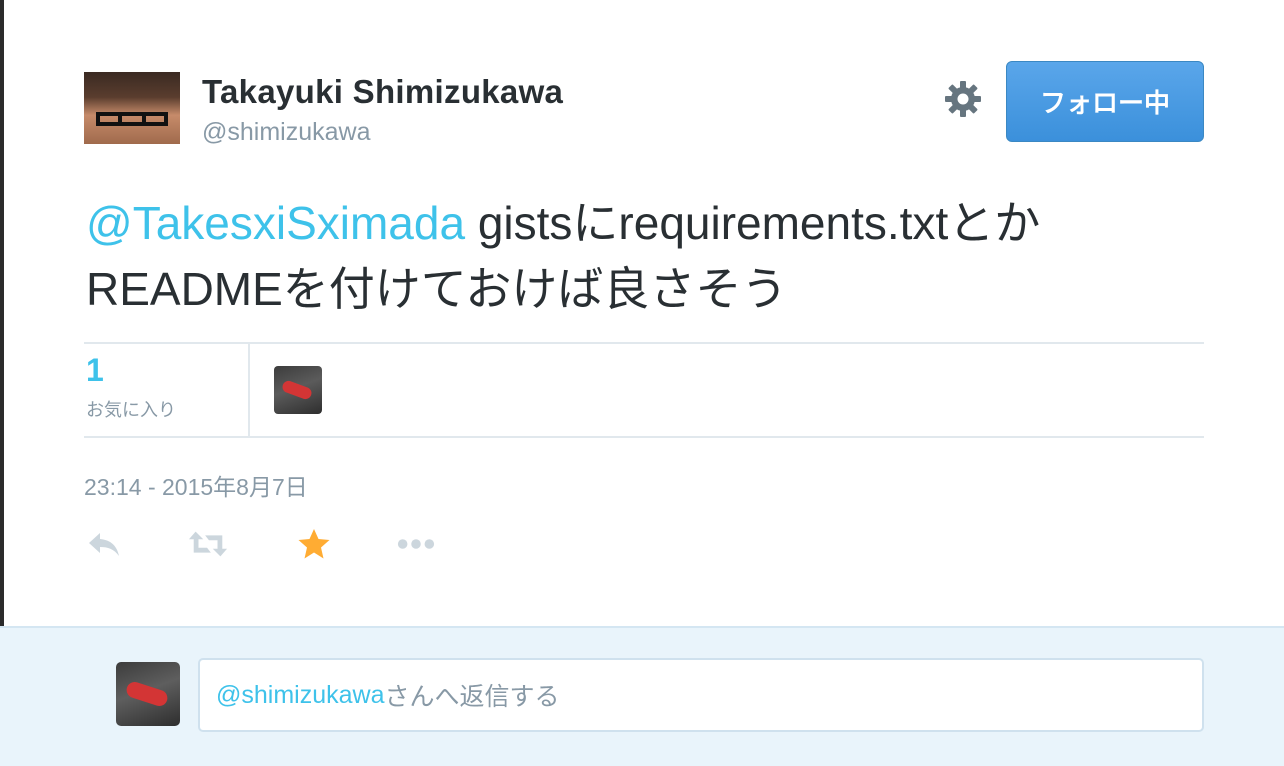 The width and height of the screenshot is (1284, 766). What do you see at coordinates (286, 132) in the screenshot?
I see `author-handle: @shimizukawa` at bounding box center [286, 132].